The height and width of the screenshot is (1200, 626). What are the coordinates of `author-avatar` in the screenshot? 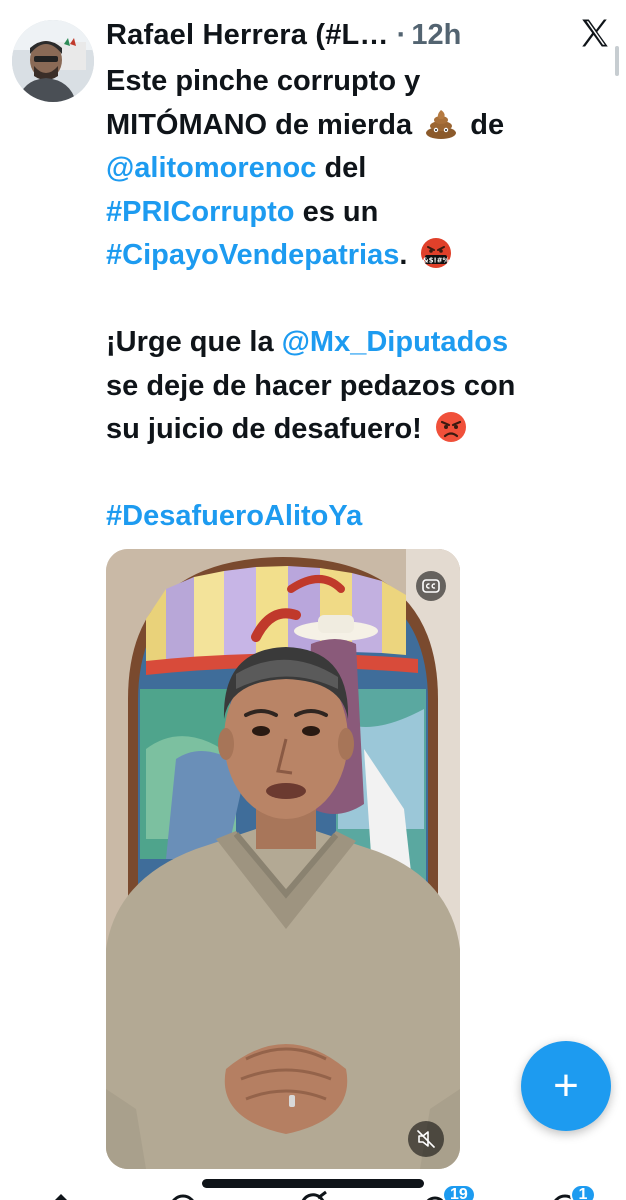 It's located at (53, 61).